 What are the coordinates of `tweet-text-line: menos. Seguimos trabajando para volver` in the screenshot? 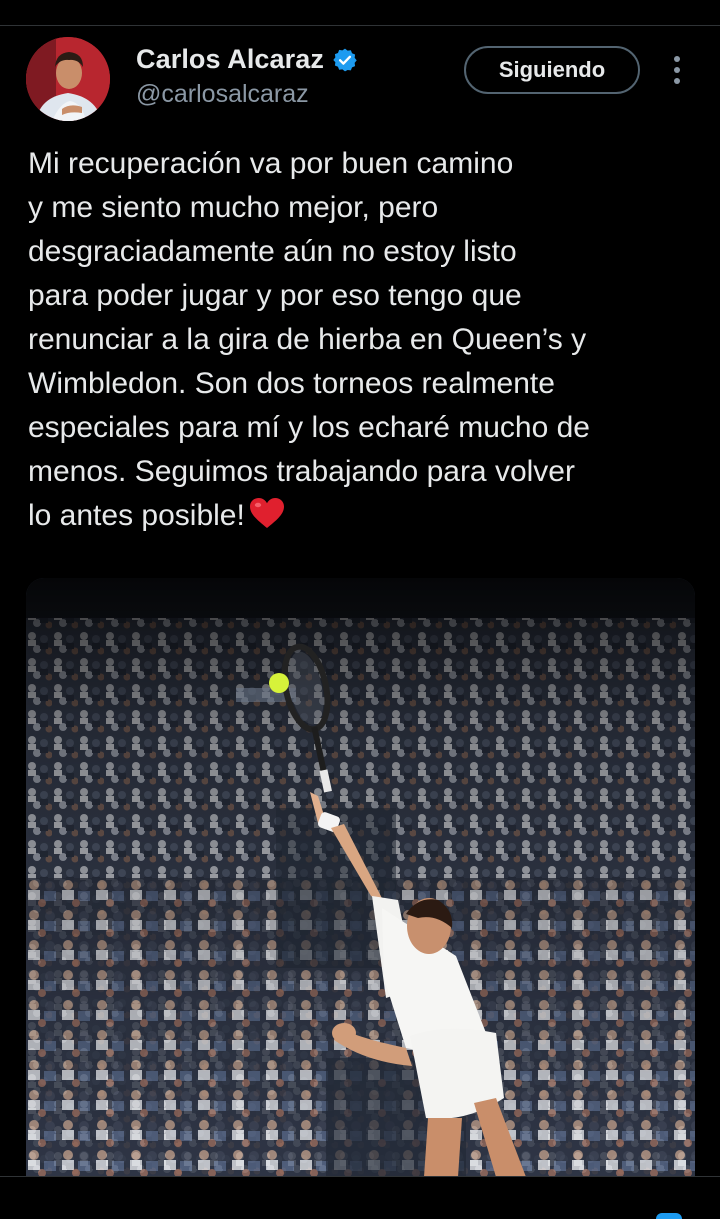 It's located at (301, 471).